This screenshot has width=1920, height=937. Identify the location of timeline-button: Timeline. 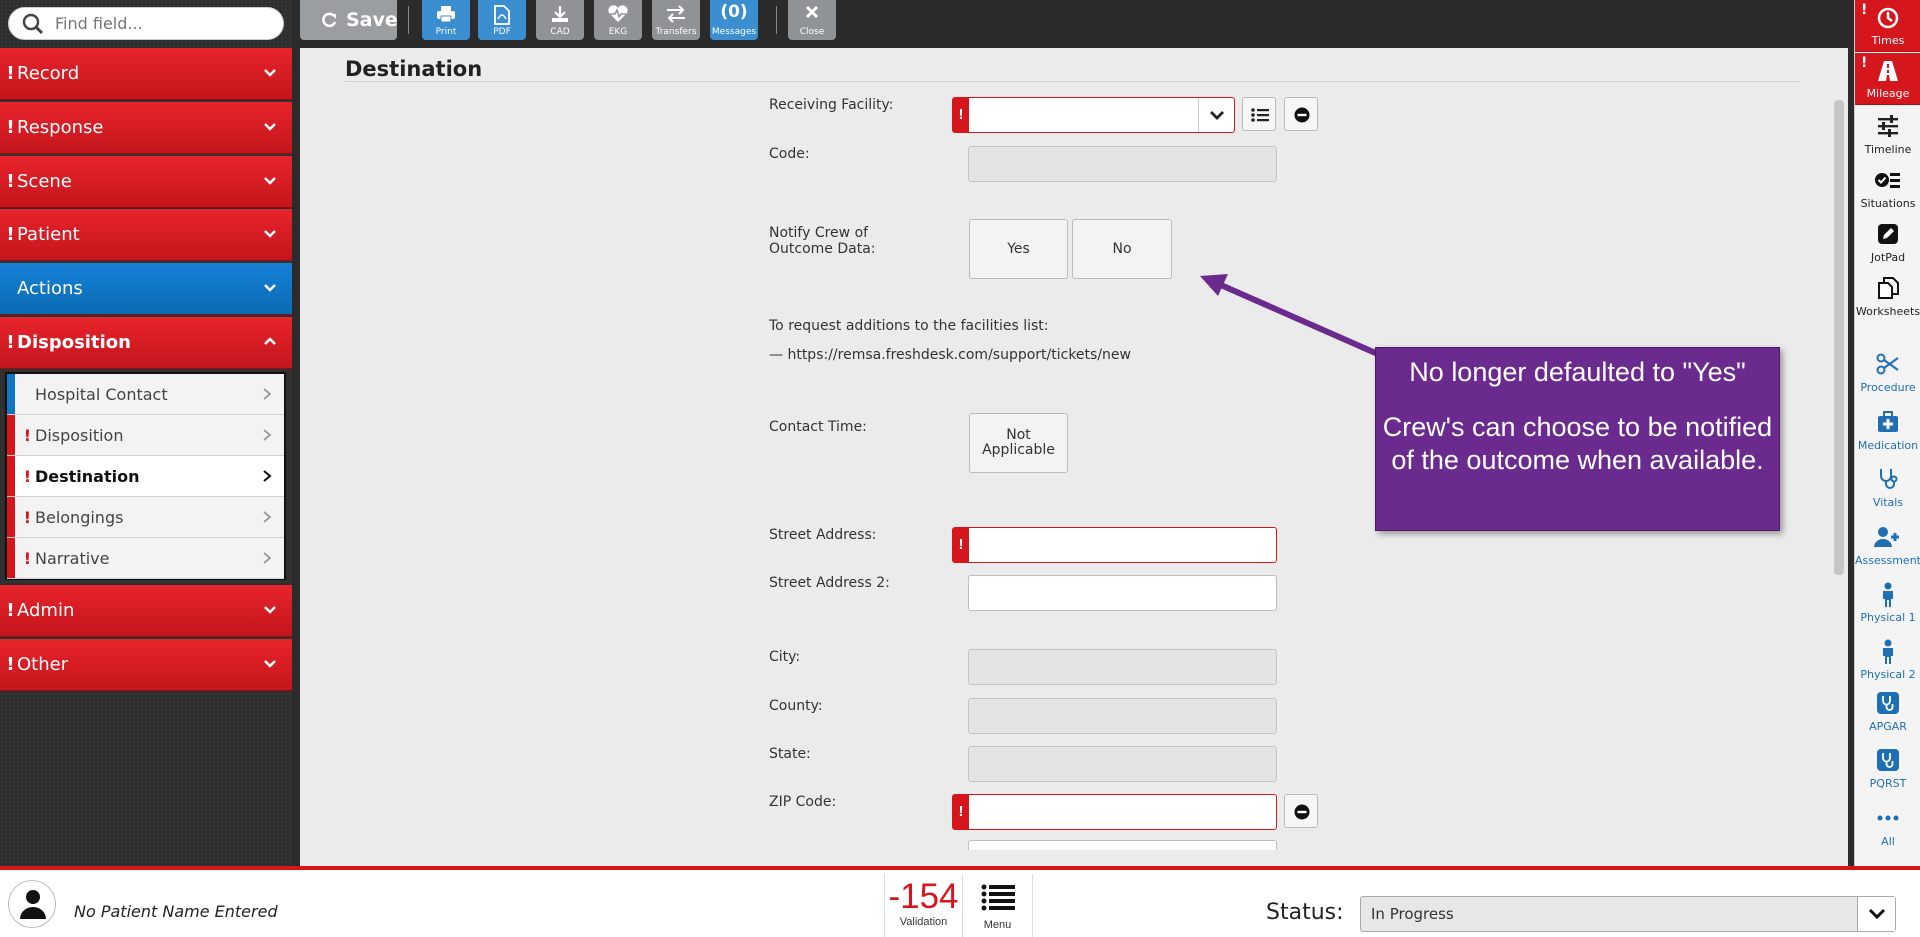
(1887, 134).